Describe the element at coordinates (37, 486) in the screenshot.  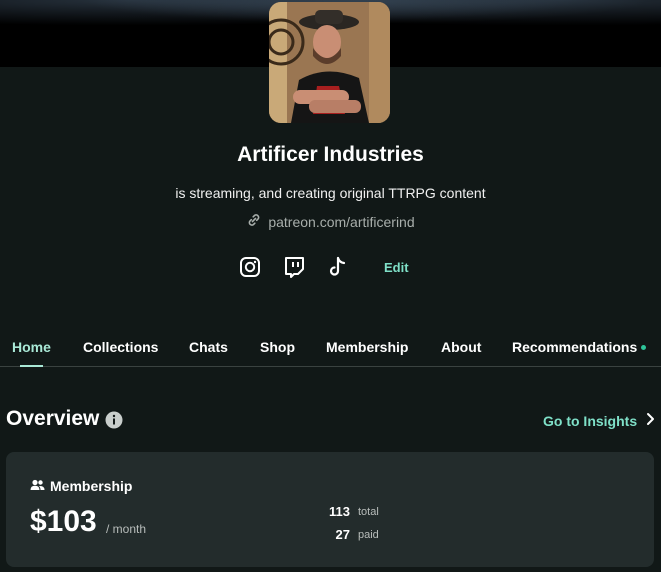
I see `members-icon` at that location.